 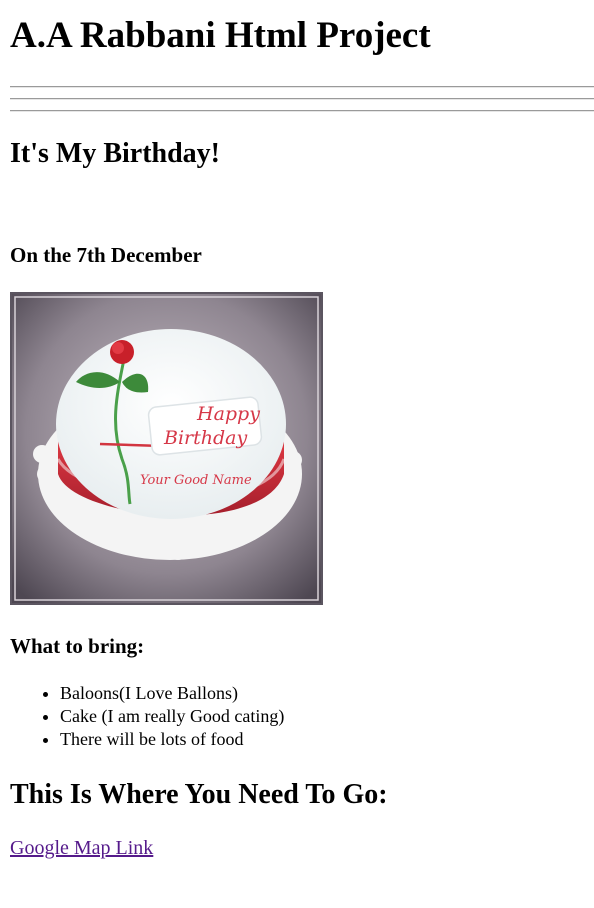 What do you see at coordinates (199, 794) in the screenshot?
I see `location-heading: This Is Where You Need To Go:` at bounding box center [199, 794].